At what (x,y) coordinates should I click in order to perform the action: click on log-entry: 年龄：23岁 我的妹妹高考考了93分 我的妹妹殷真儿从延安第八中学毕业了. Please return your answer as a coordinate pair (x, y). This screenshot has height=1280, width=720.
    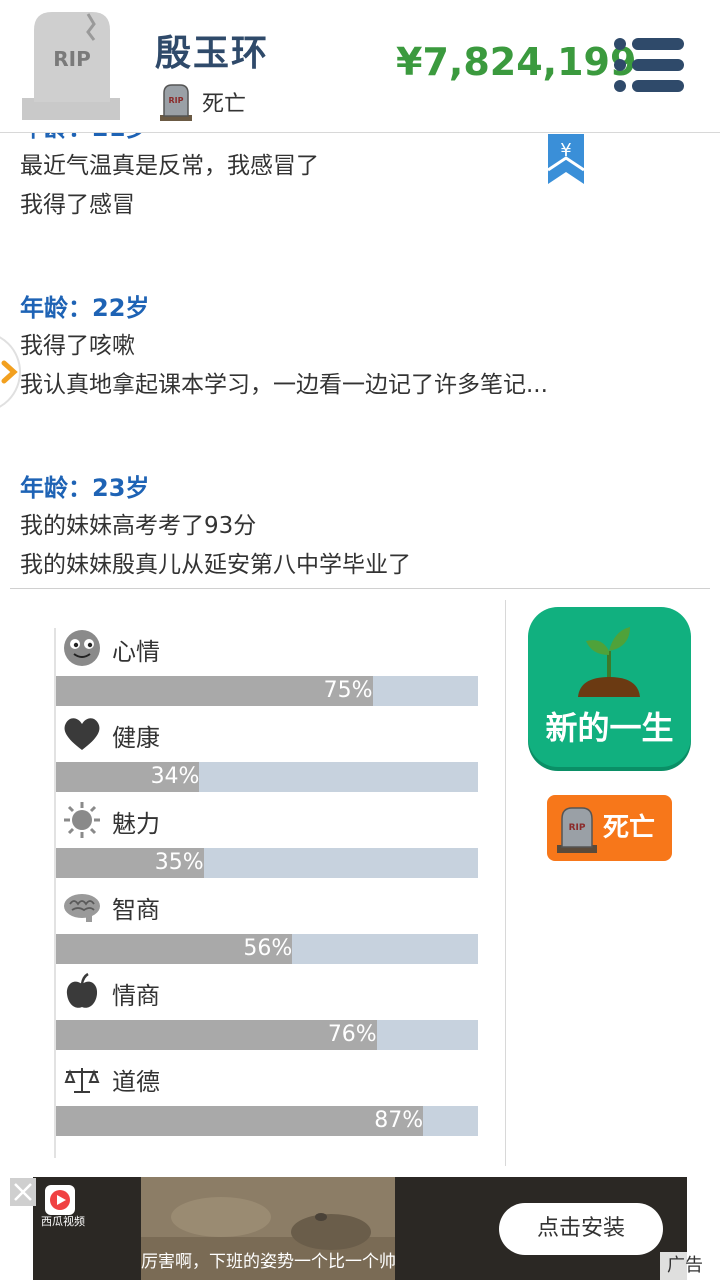
    Looking at the image, I should click on (360, 528).